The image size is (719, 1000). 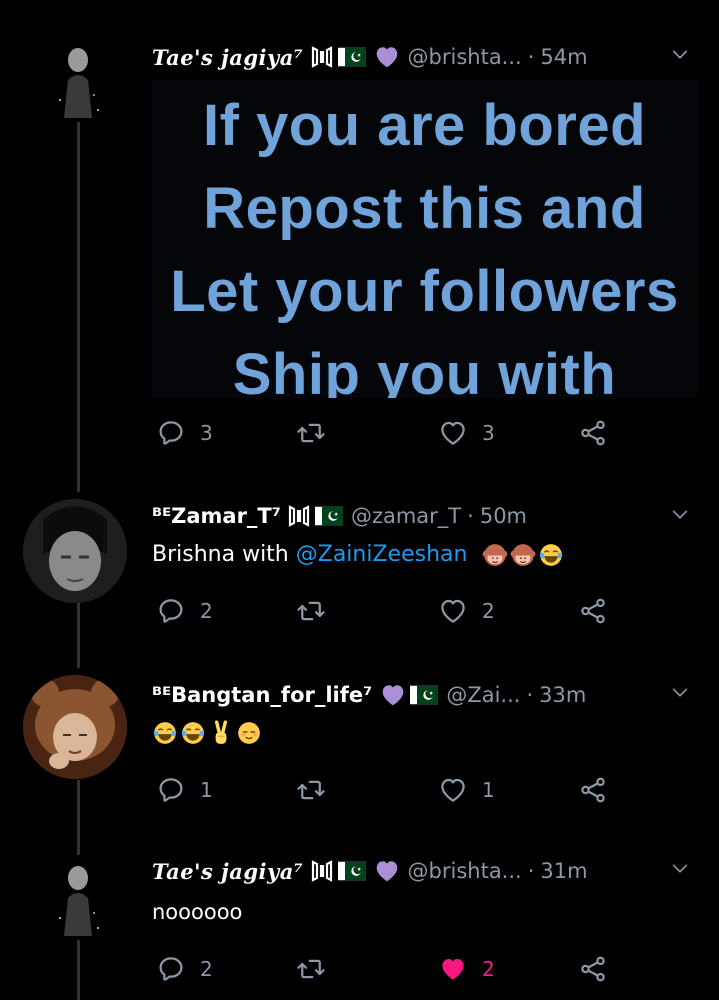 What do you see at coordinates (370, 871) in the screenshot?
I see `tweet-header: Tae's jagiya⁷ @brishta... · 31m` at bounding box center [370, 871].